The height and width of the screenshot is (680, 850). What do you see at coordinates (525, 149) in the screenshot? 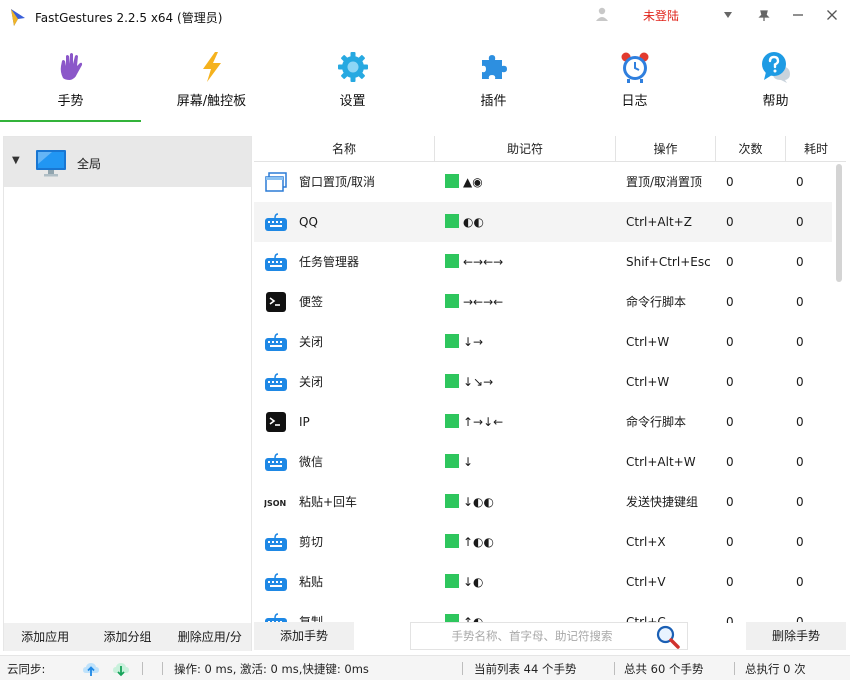
I see `column-header-mnemonic: 助记符` at bounding box center [525, 149].